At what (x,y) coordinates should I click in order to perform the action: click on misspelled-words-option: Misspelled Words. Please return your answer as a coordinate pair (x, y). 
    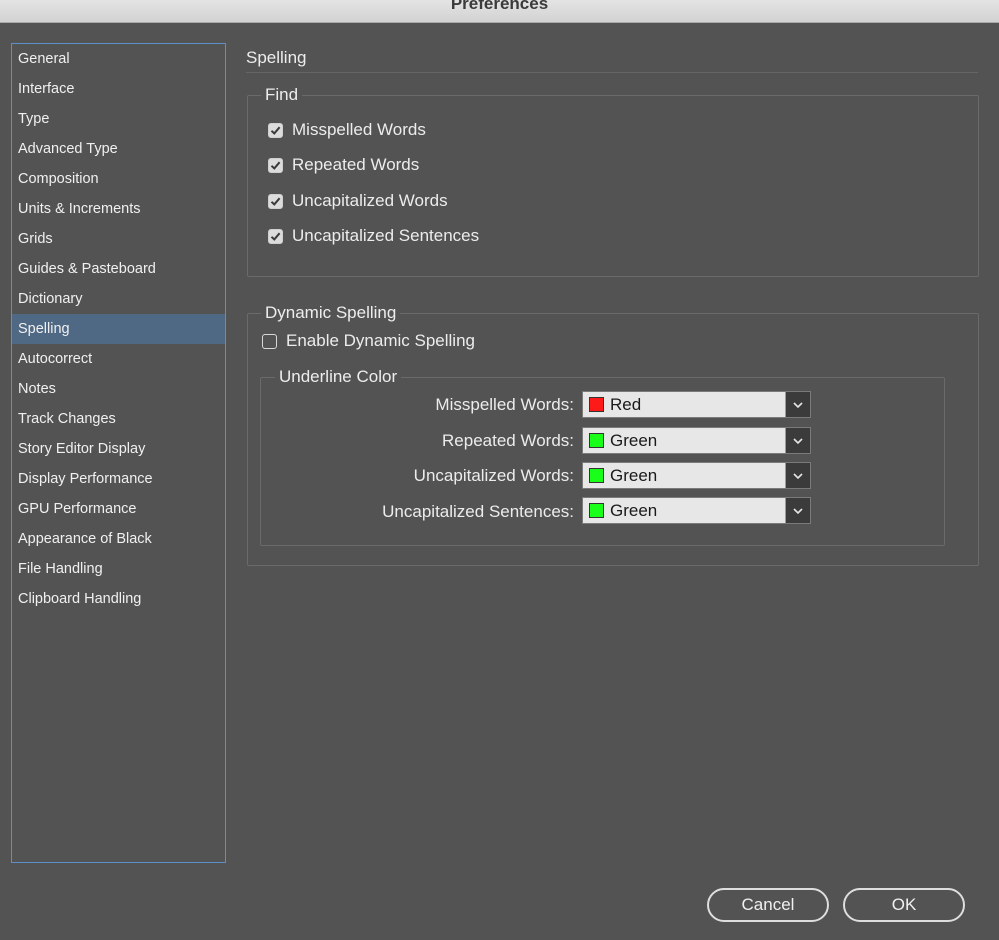
    Looking at the image, I should click on (347, 130).